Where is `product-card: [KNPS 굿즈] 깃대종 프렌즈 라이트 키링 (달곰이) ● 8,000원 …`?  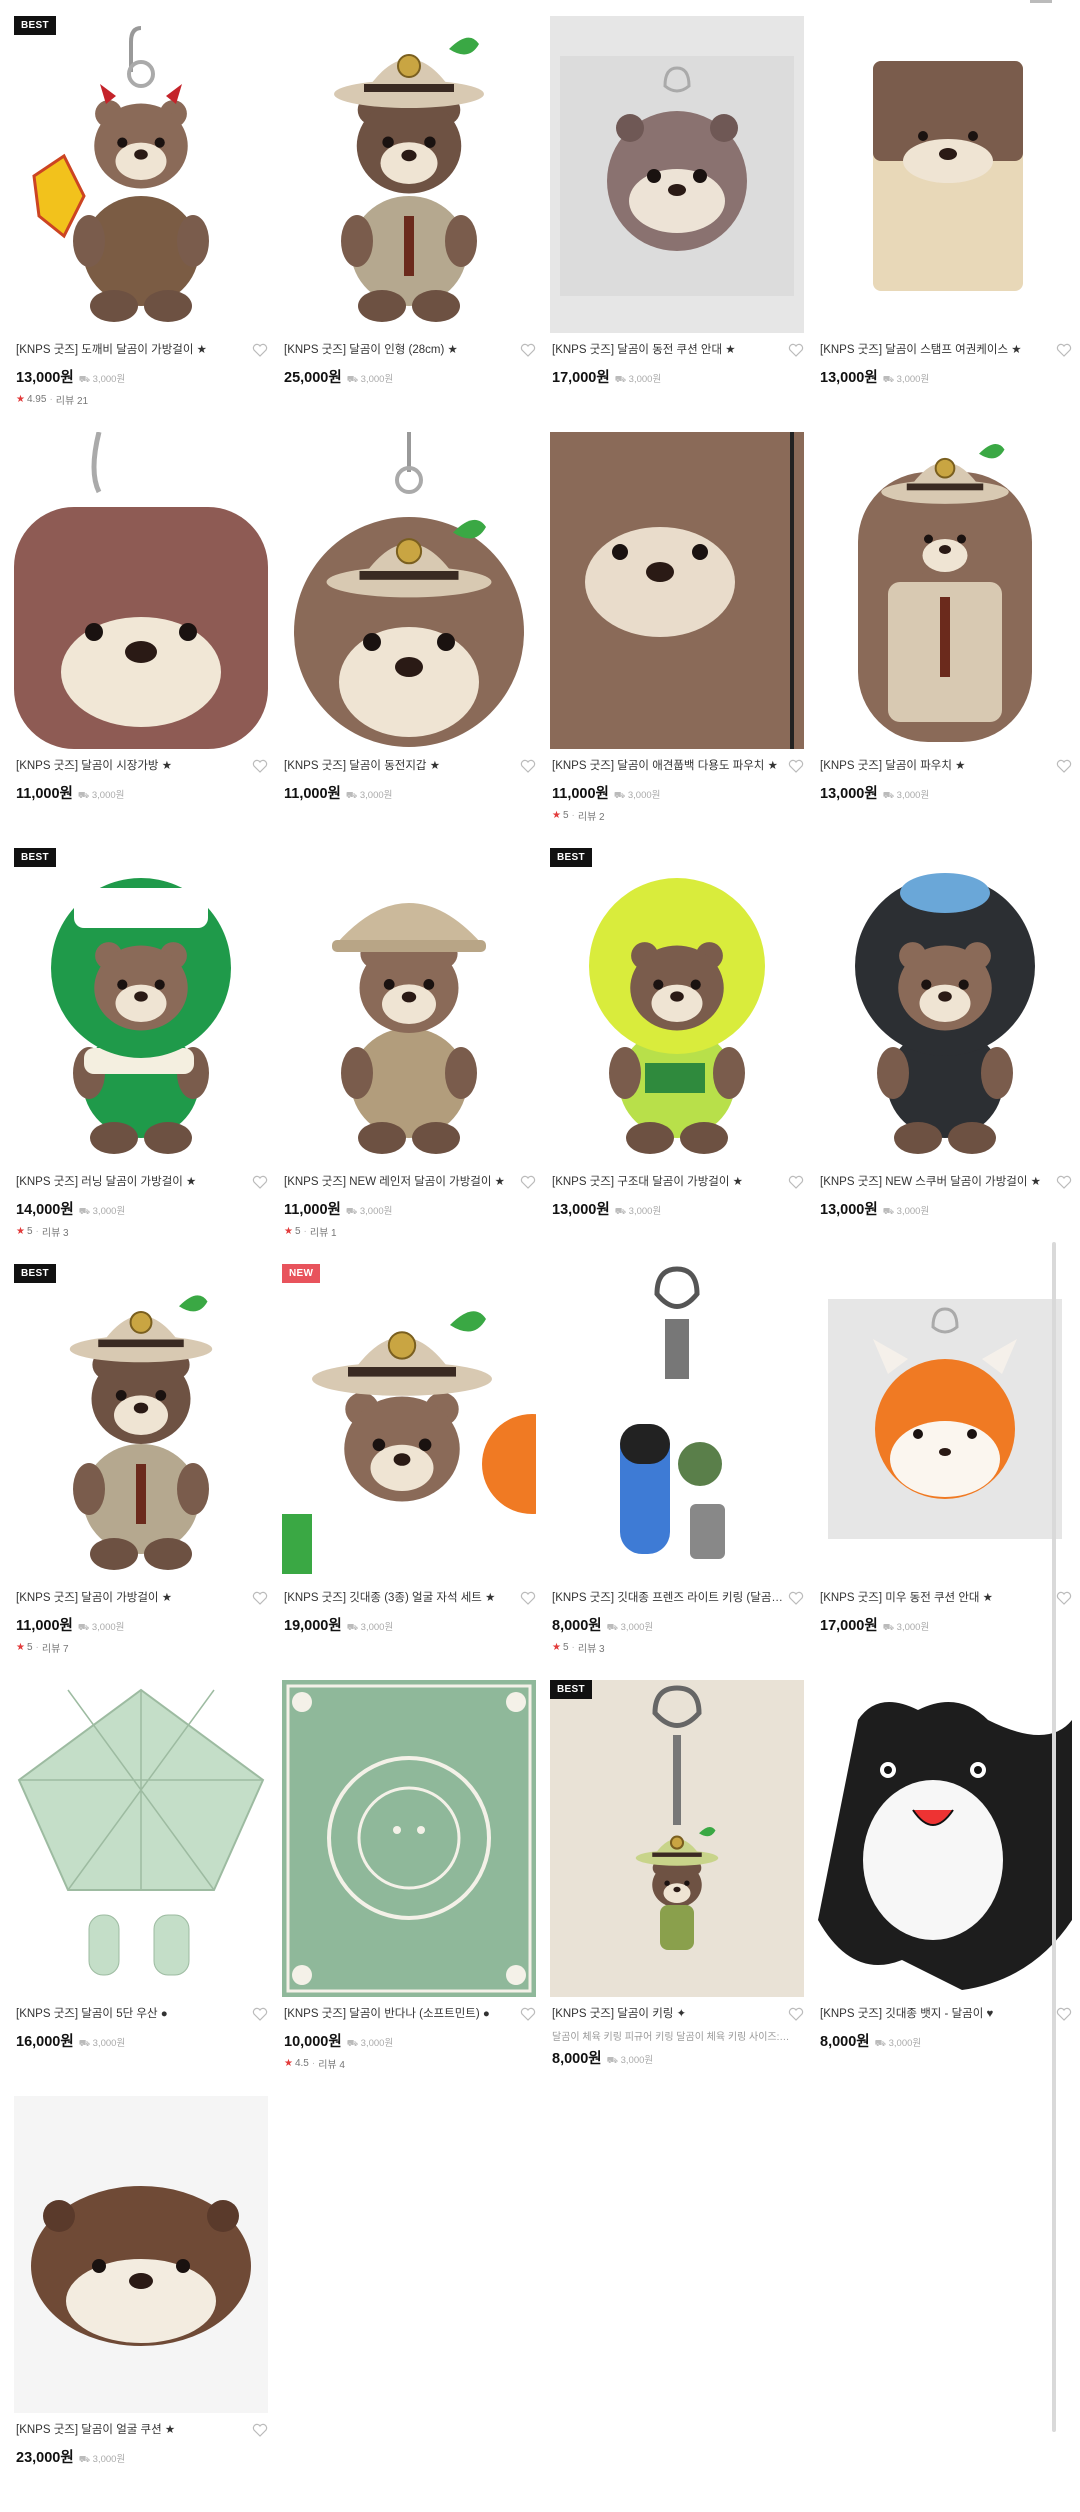 product-card: [KNPS 굿즈] 깃대종 프렌즈 라이트 키링 (달곰이) ● 8,000원 … is located at coordinates (677, 1472).